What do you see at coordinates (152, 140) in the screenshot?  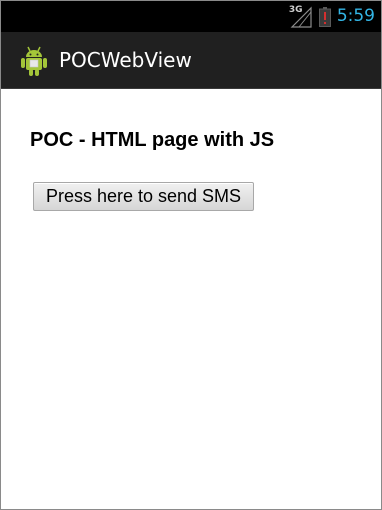 I see `page-heading: POC - HTML page with JS` at bounding box center [152, 140].